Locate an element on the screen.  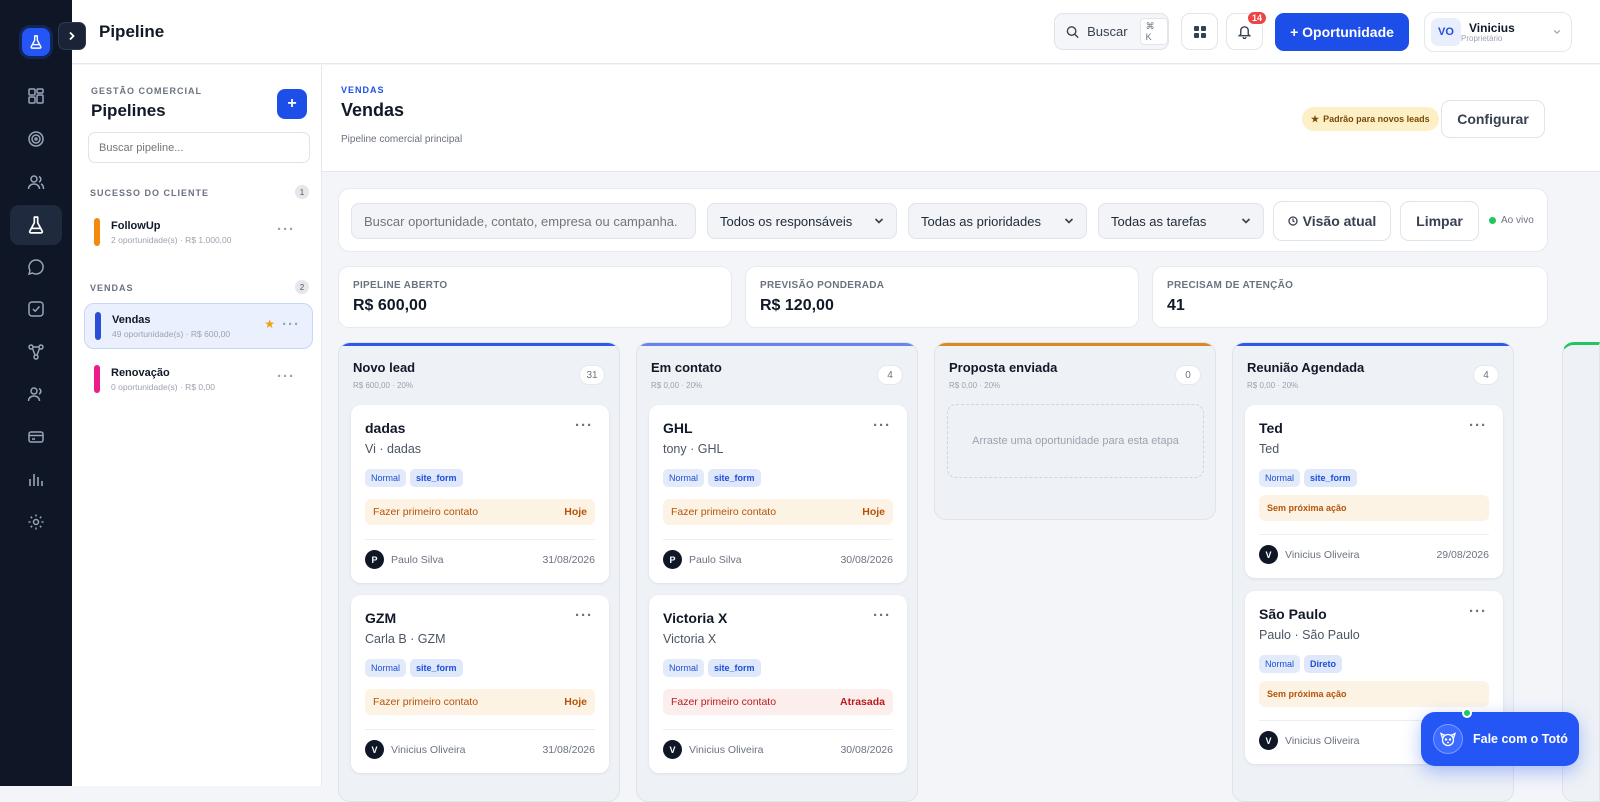
configure-button: Configurar is located at coordinates (1493, 119).